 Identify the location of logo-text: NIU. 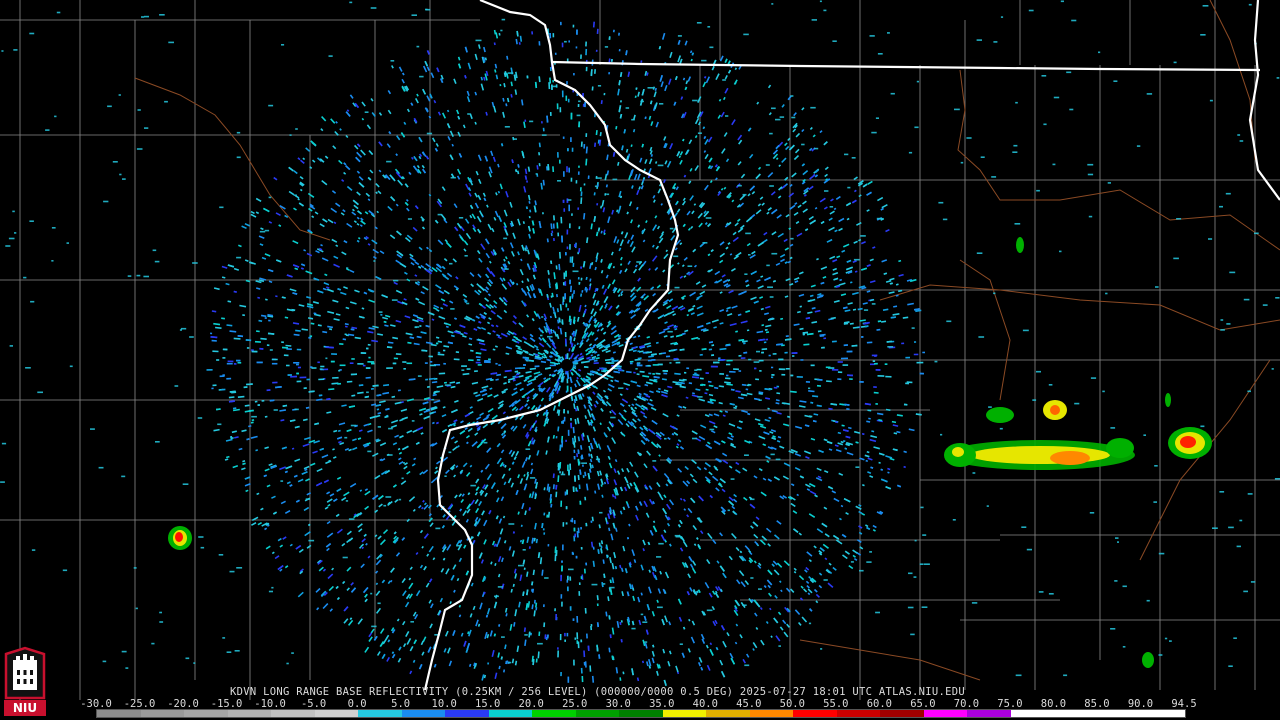
(25, 708).